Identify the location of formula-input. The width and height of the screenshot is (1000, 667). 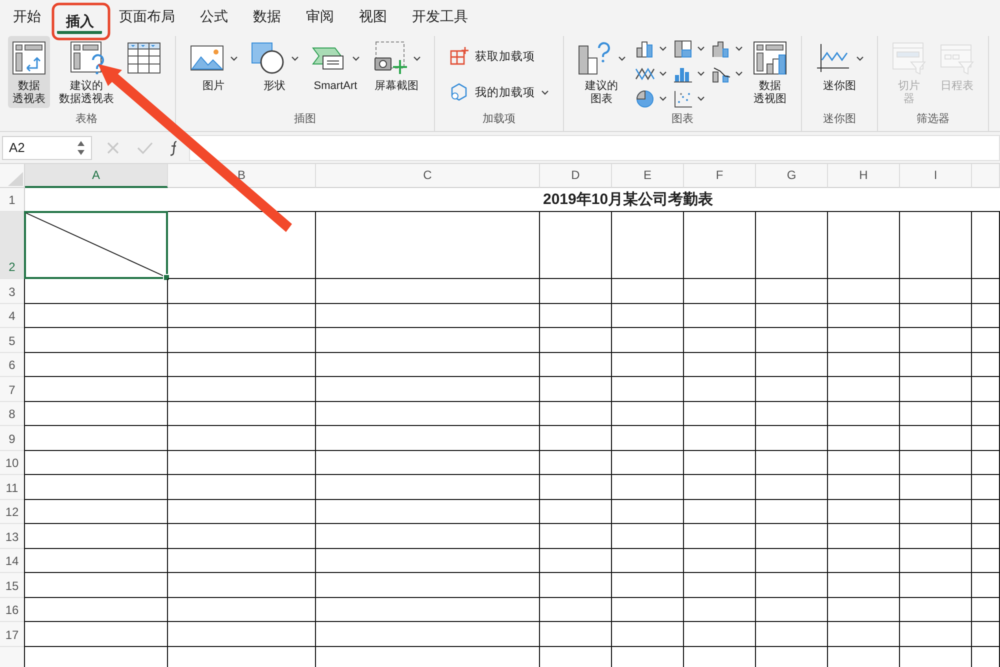
(594, 147).